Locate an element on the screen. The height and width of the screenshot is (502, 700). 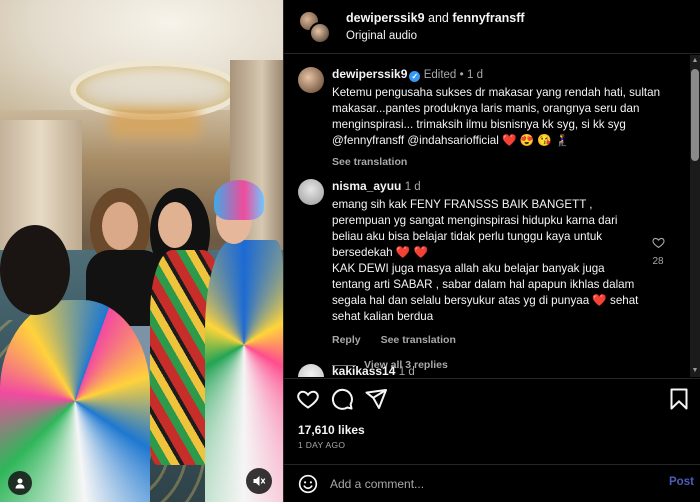
emoji-button is located at coordinates (308, 484).